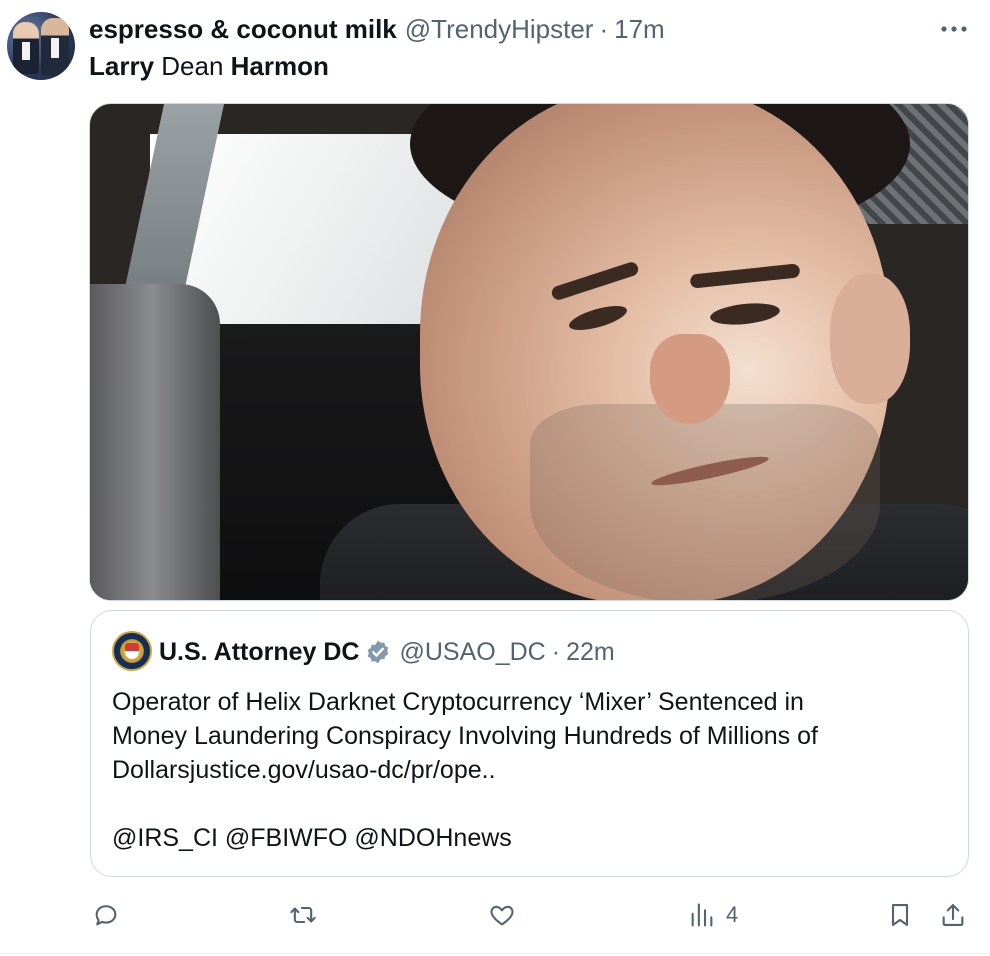 This screenshot has width=990, height=956. I want to click on bookmark-button, so click(900, 915).